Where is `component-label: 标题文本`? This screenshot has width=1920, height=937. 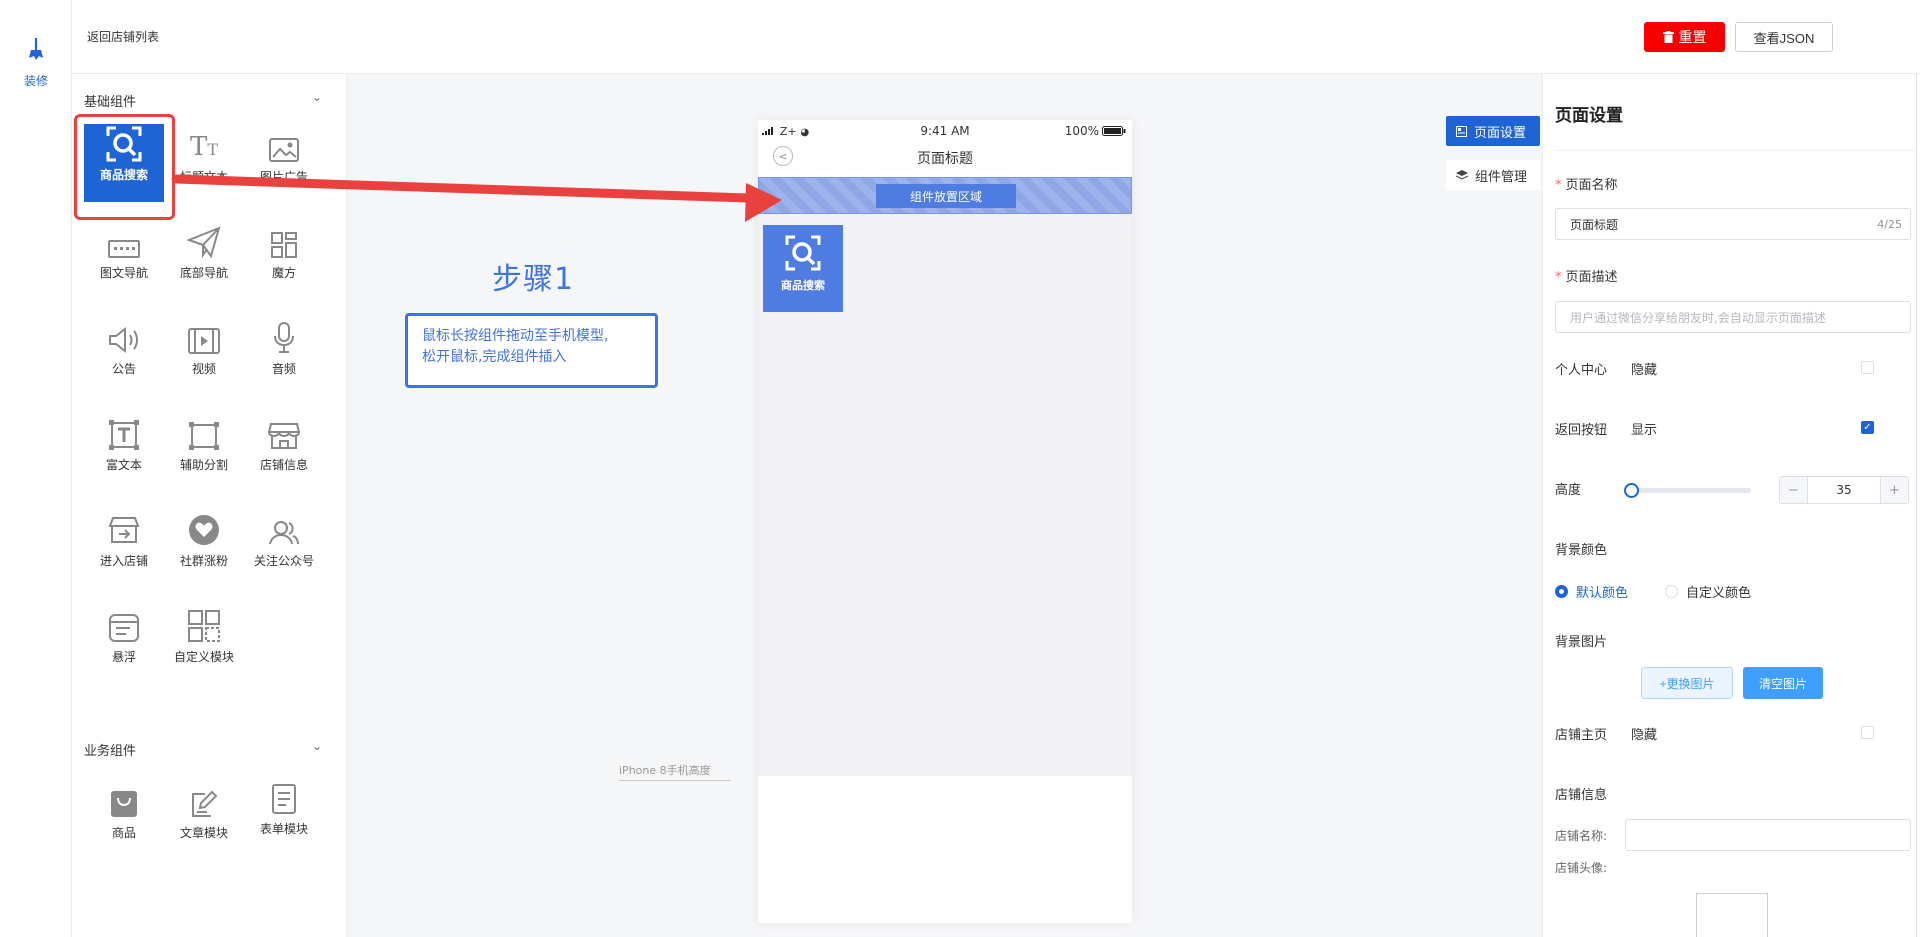
component-label: 标题文本 is located at coordinates (203, 177).